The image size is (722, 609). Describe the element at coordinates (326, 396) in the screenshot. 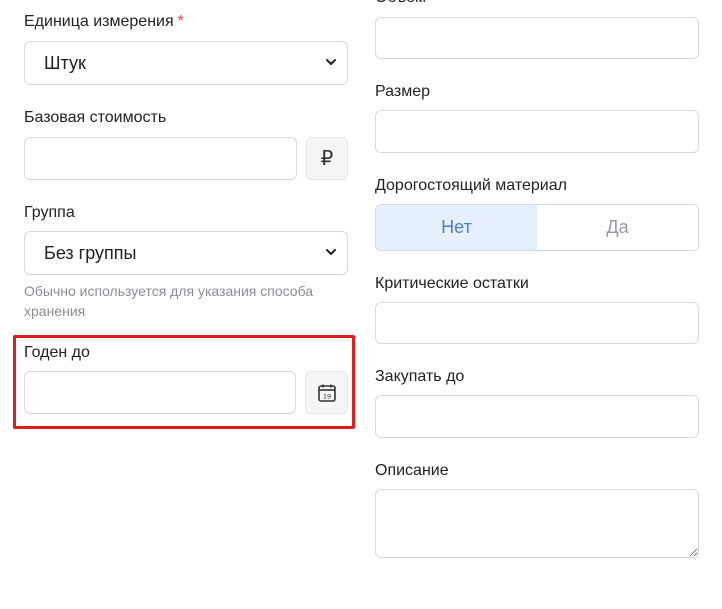

I see `calendar-day: 19` at that location.